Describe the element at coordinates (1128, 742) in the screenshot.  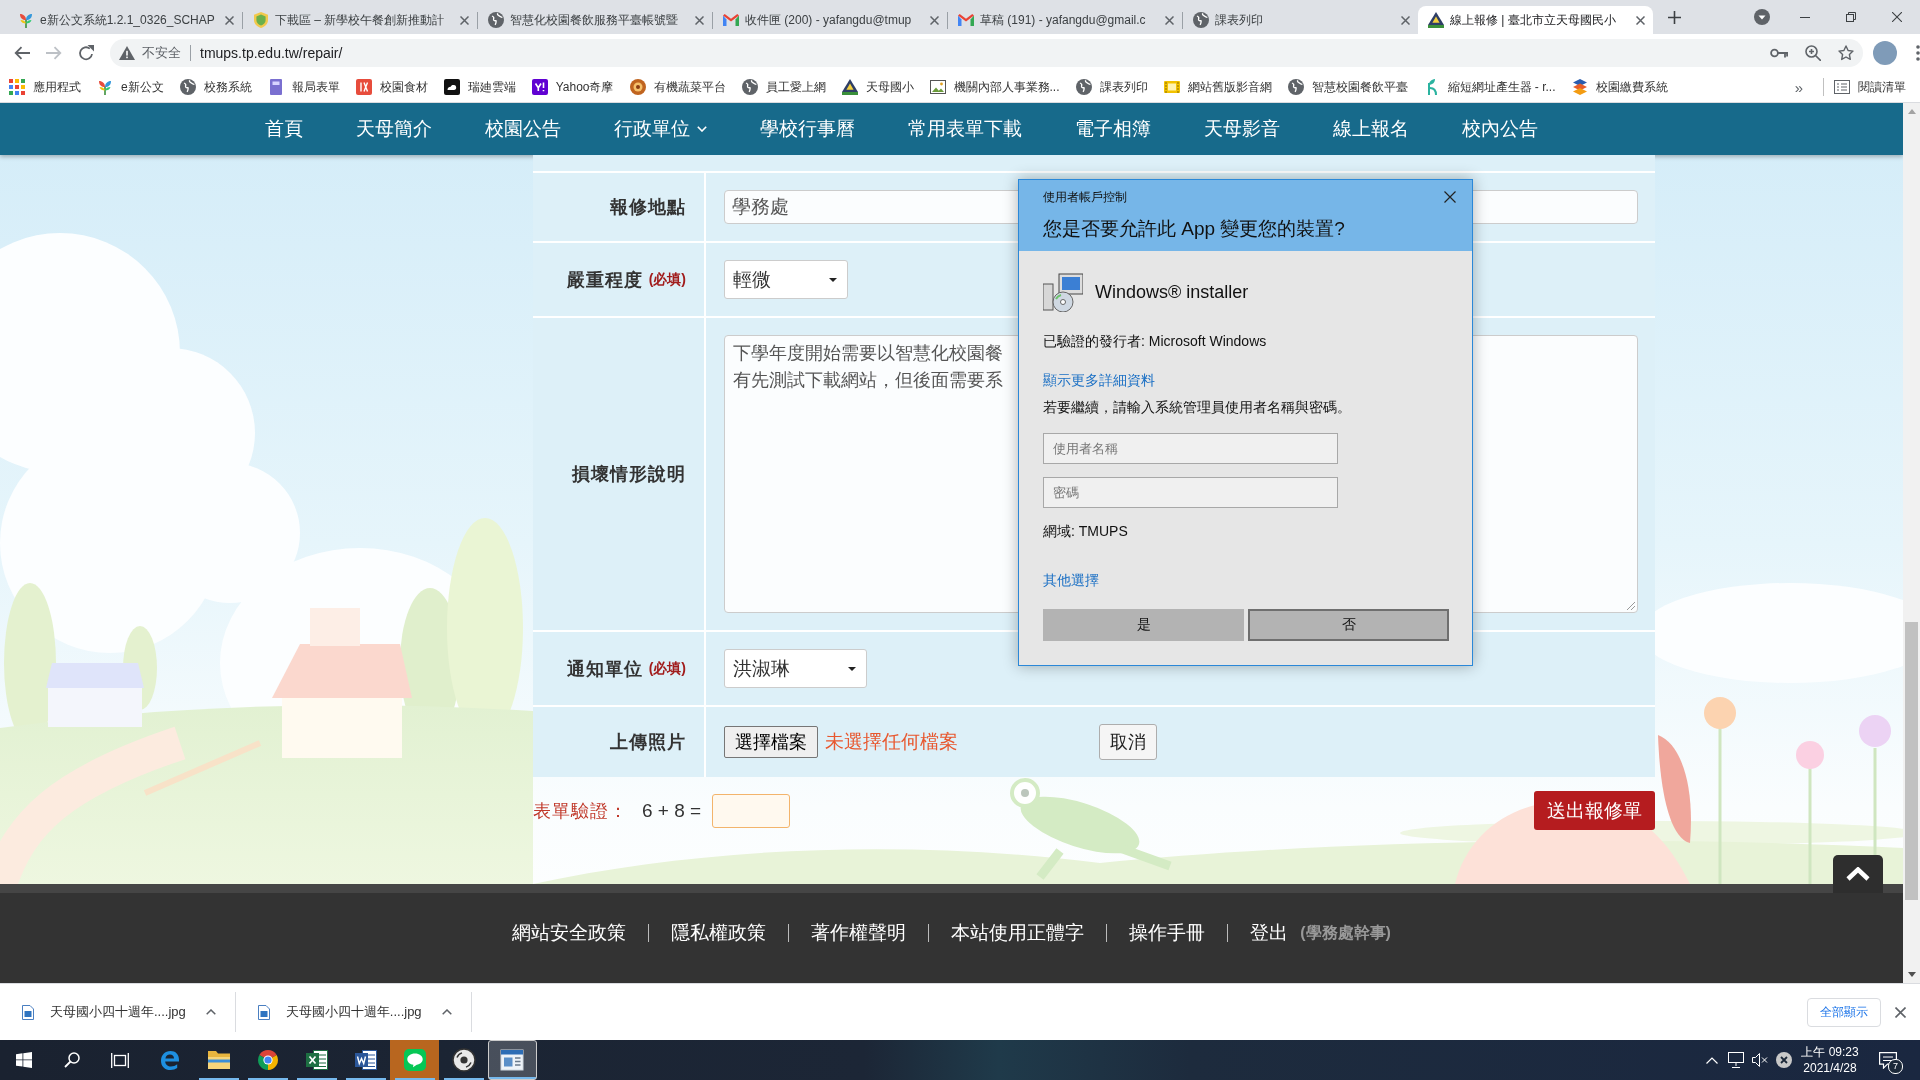
I see `cancel-button: 取消` at that location.